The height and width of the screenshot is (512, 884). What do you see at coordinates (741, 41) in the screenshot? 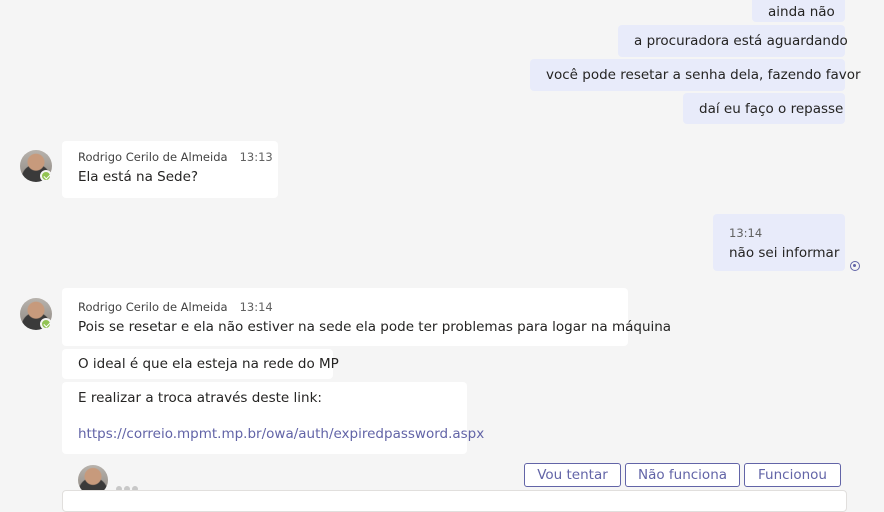
I see `message-text: a procuradora está aguardando` at bounding box center [741, 41].